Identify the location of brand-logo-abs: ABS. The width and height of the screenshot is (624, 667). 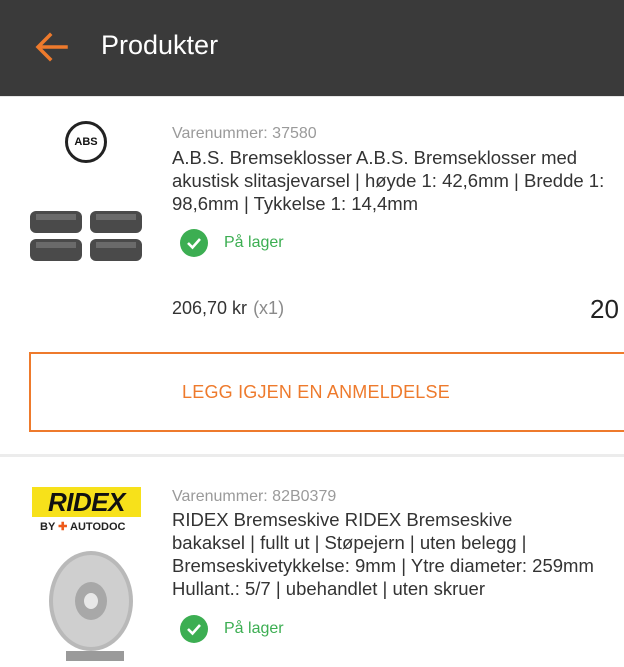
(86, 142).